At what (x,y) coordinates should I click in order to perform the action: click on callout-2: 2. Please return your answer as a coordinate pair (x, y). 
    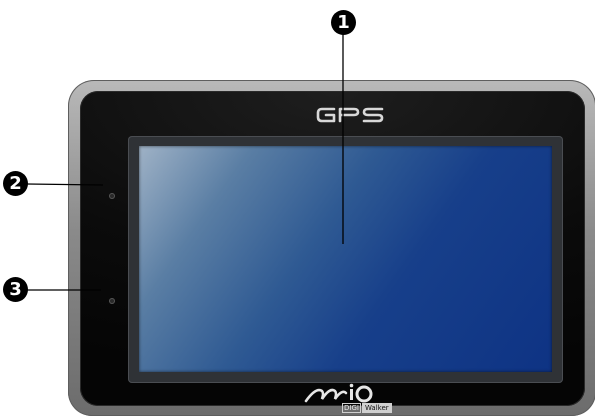
    Looking at the image, I should click on (15, 183).